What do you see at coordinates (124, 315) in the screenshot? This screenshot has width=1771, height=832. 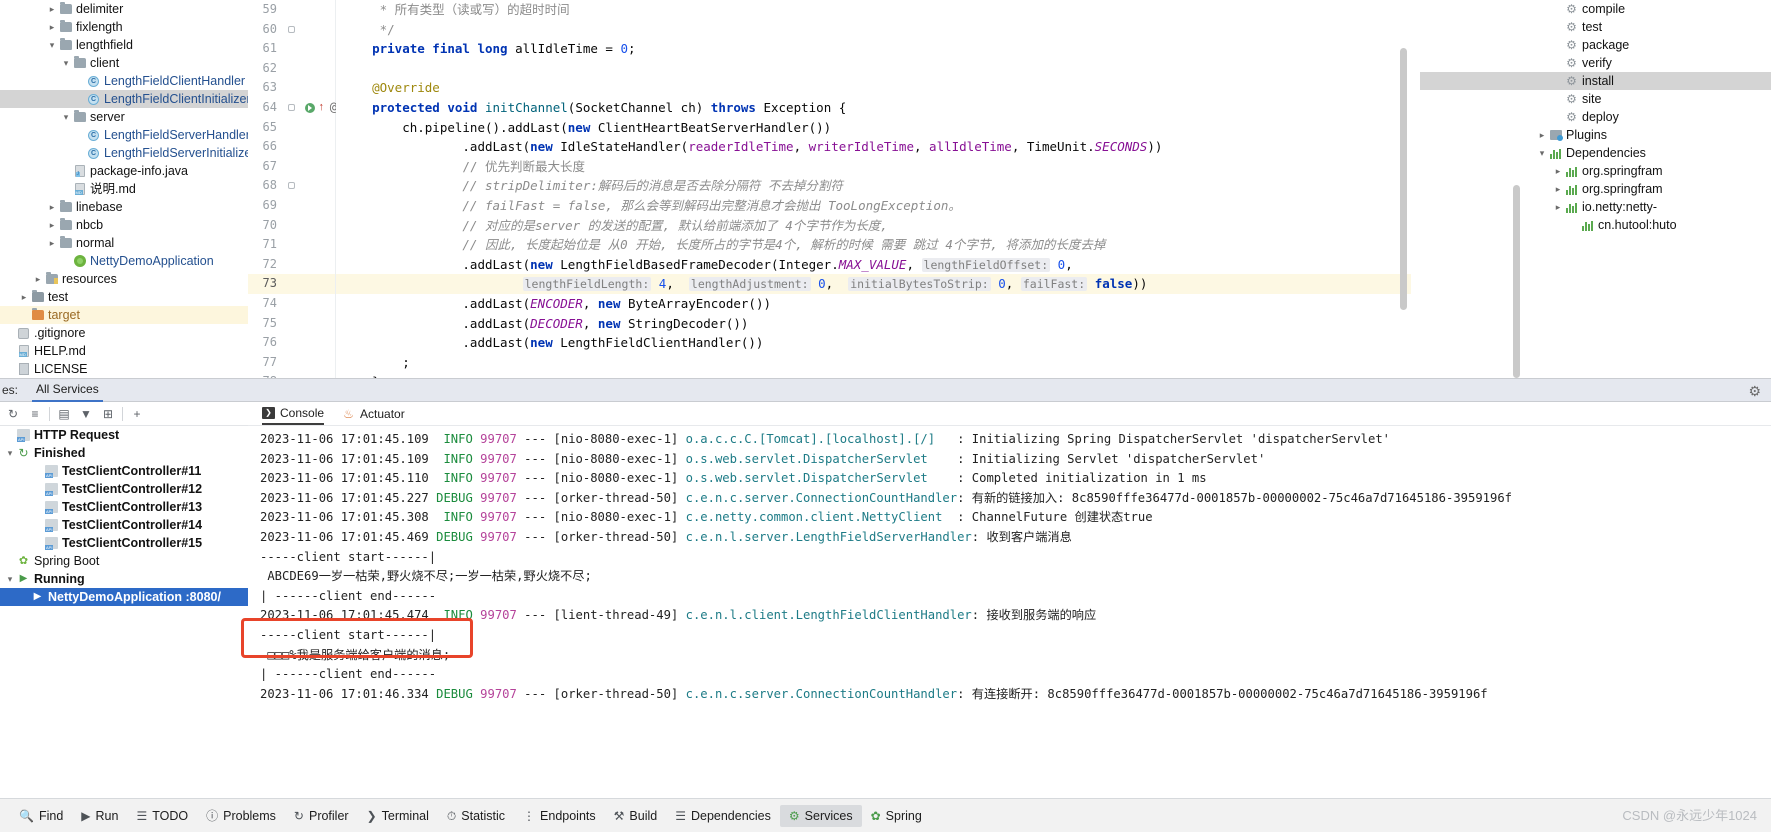 I see `project-tree-row: target` at bounding box center [124, 315].